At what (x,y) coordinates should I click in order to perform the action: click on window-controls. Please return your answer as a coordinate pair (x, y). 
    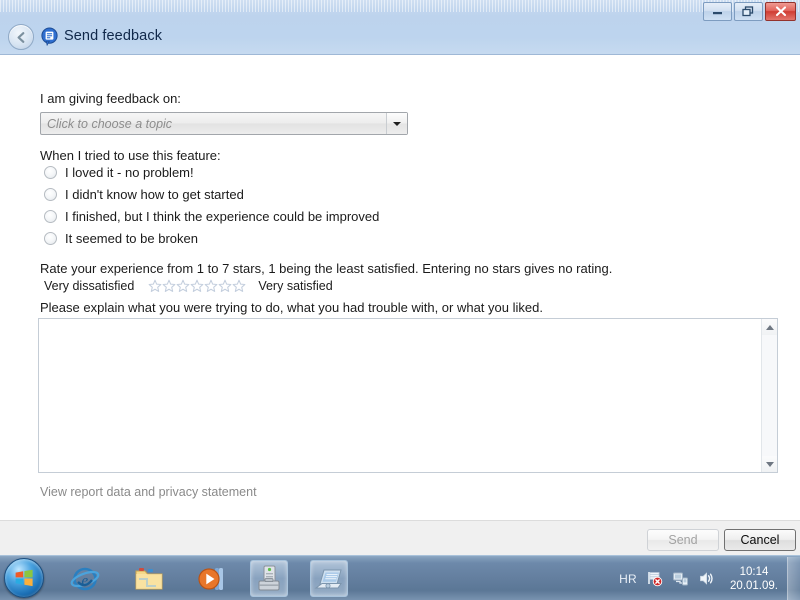
    Looking at the image, I should click on (749, 11).